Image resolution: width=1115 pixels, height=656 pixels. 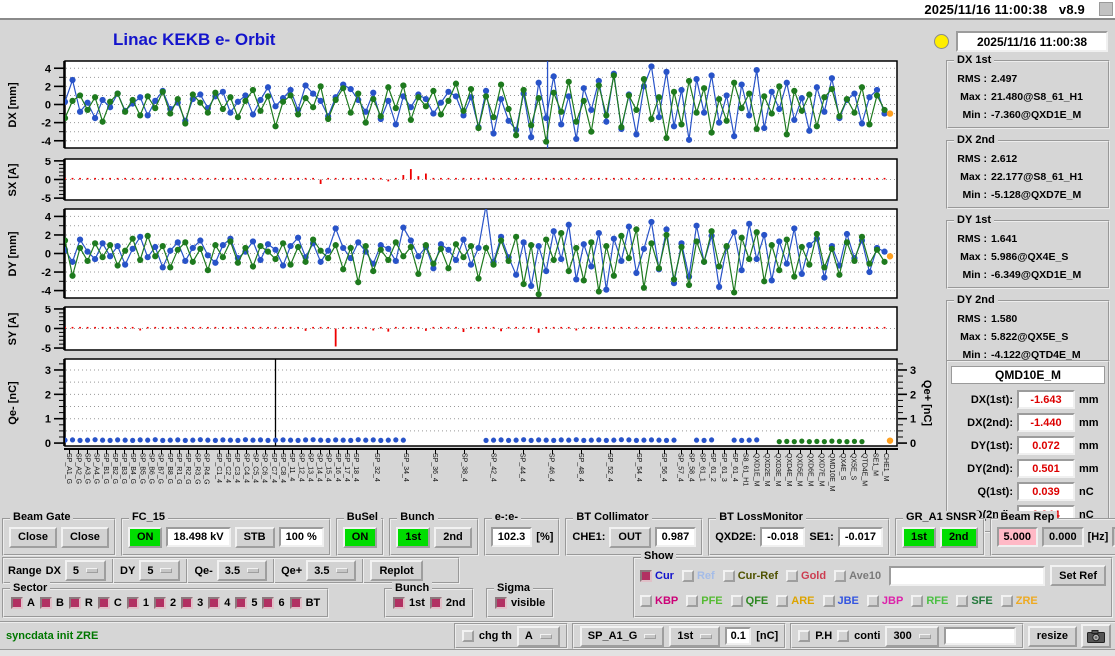 What do you see at coordinates (646, 600) in the screenshot?
I see `show-checkbox-kbp` at bounding box center [646, 600].